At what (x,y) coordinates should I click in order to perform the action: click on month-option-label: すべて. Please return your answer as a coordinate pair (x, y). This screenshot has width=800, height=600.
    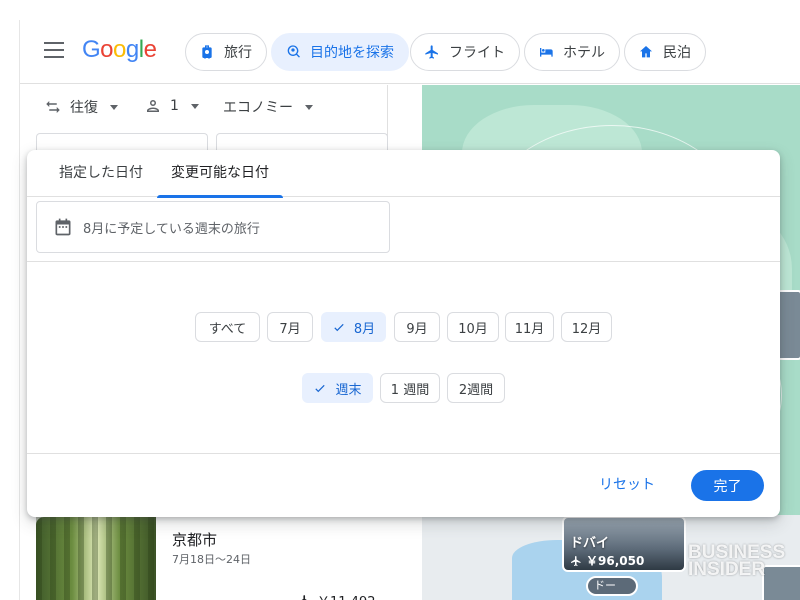
    Looking at the image, I should click on (227, 329).